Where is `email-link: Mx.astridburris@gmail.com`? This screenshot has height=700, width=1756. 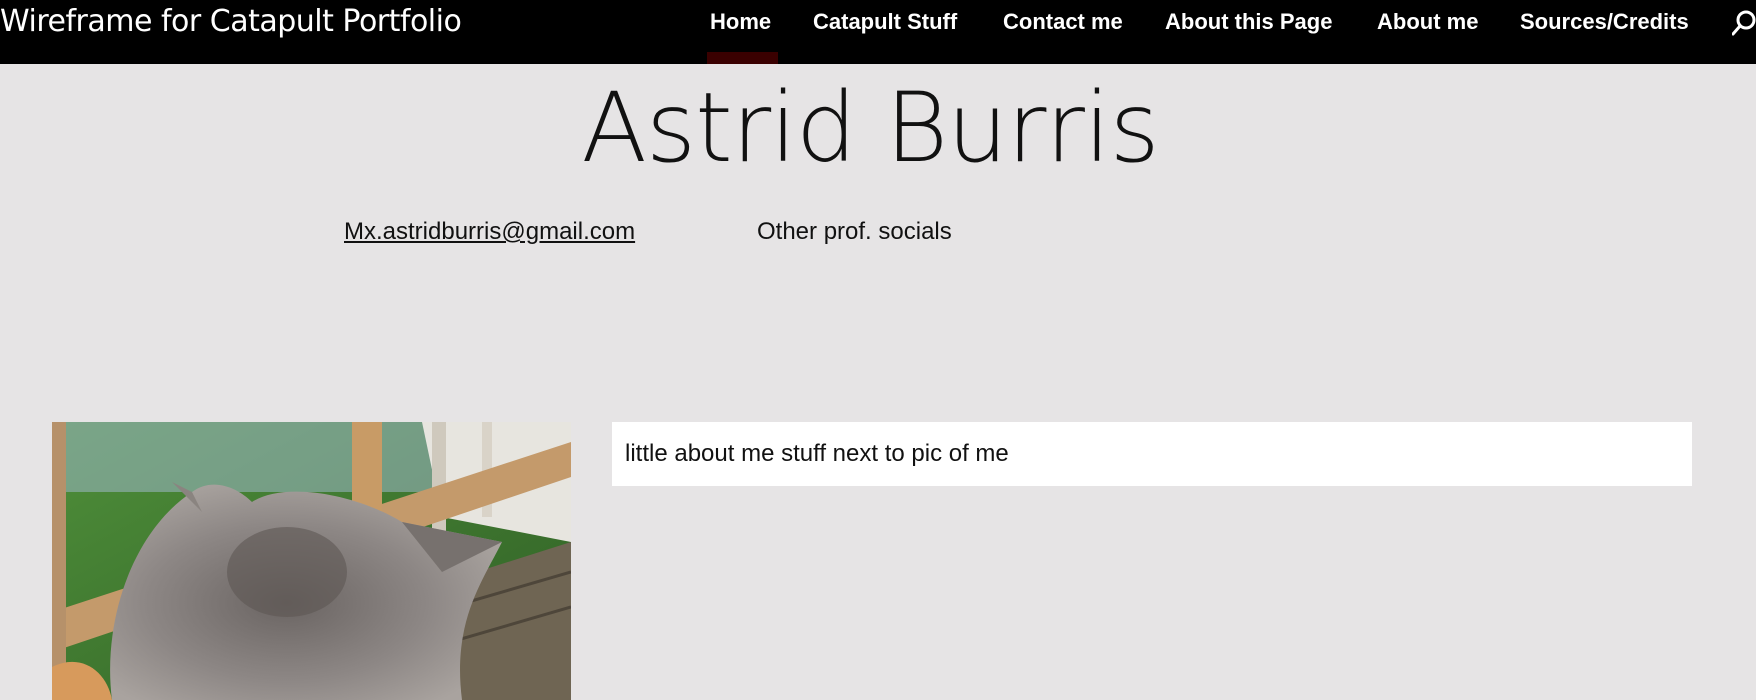
email-link: Mx.astridburris@gmail.com is located at coordinates (489, 232).